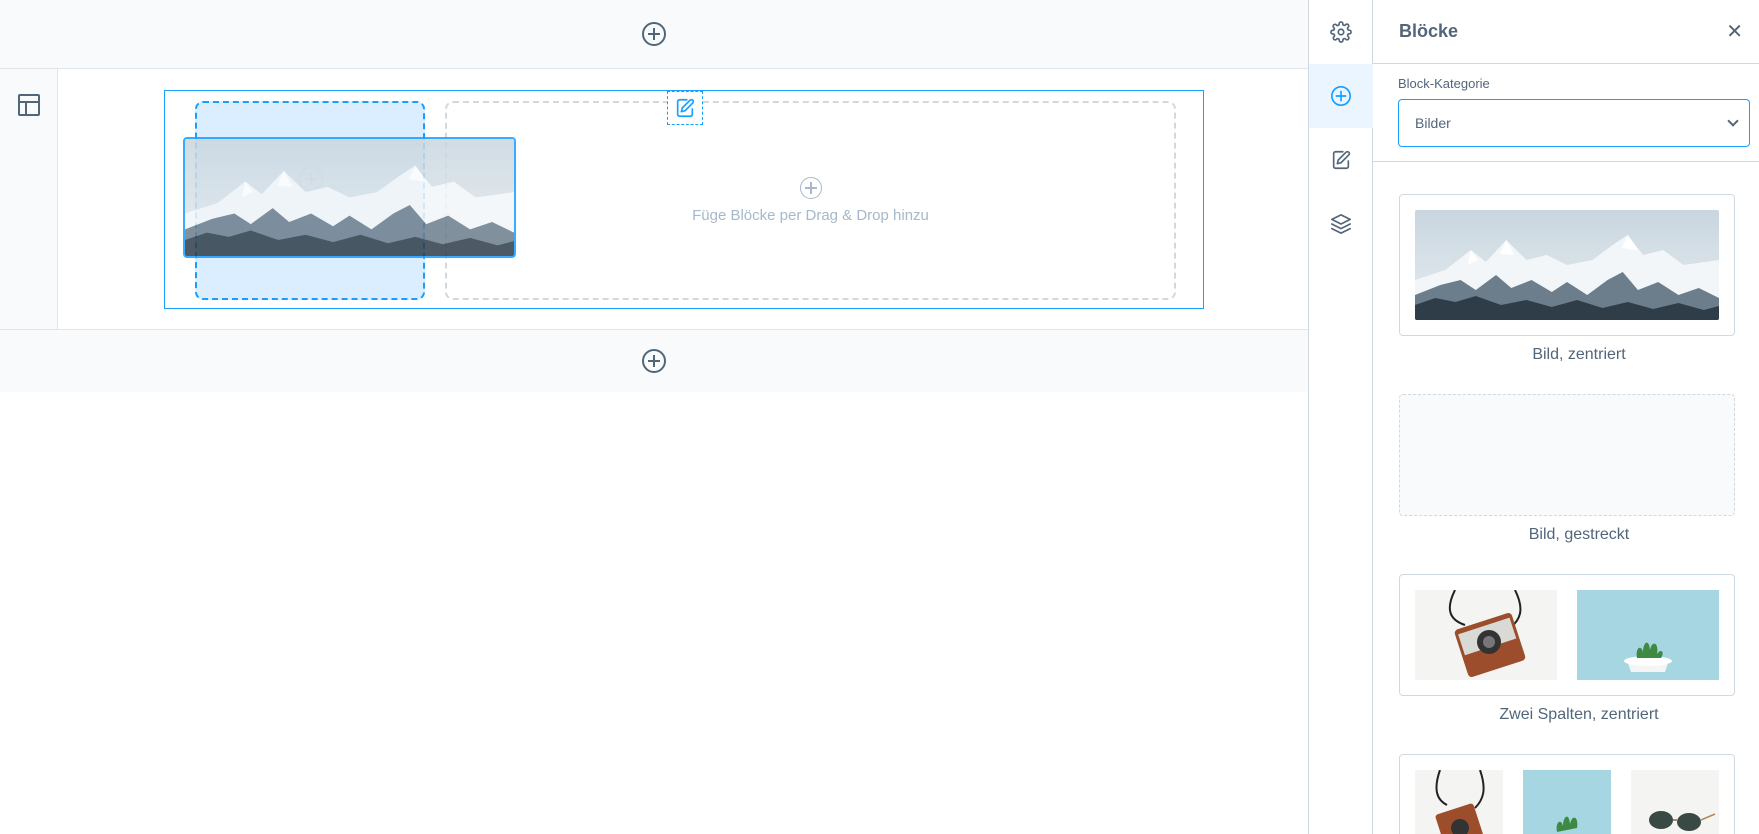  What do you see at coordinates (810, 215) in the screenshot?
I see `drop-hint-text: Füge Blöcke per Drag & Drop hinzu` at bounding box center [810, 215].